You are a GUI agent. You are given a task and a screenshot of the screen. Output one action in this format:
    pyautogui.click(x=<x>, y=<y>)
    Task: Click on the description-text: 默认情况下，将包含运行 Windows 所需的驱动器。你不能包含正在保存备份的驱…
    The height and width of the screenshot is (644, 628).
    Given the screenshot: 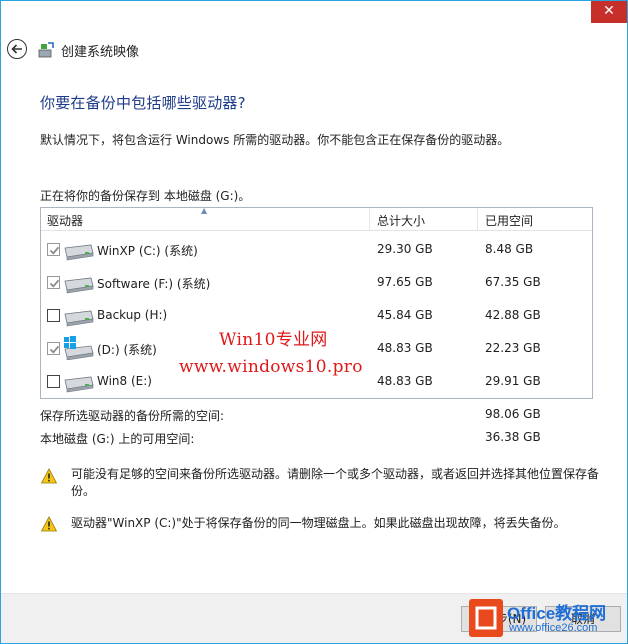 What is the action you would take?
    pyautogui.click(x=275, y=140)
    